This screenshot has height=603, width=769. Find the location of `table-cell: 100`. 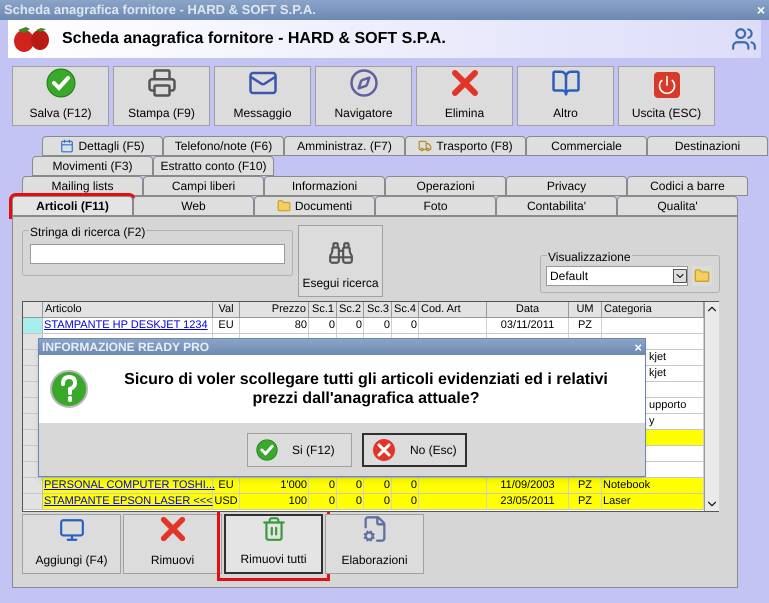

table-cell: 100 is located at coordinates (297, 501).